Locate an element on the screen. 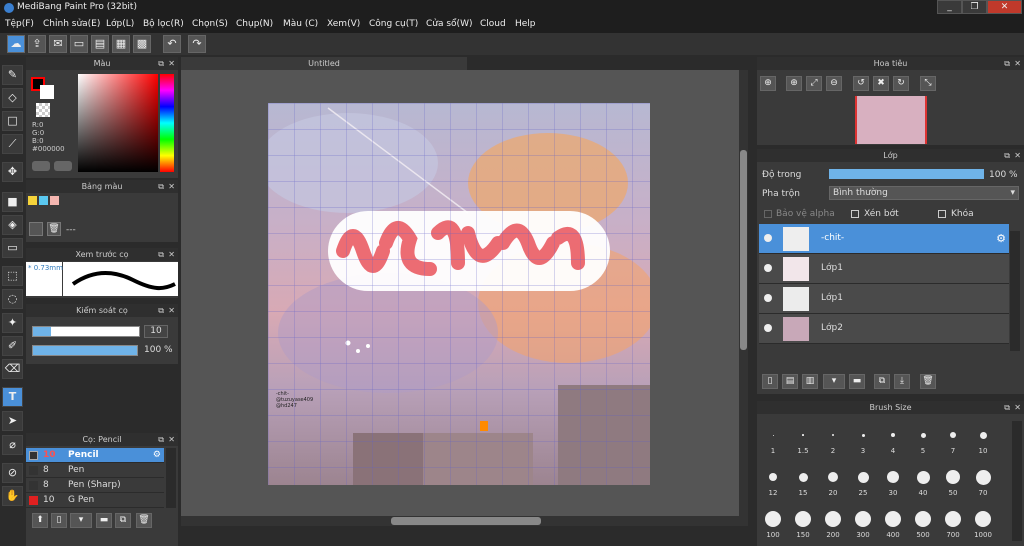 Image resolution: width=1024 pixels, height=546 pixels. fit-icon: ⤢ is located at coordinates (814, 83).